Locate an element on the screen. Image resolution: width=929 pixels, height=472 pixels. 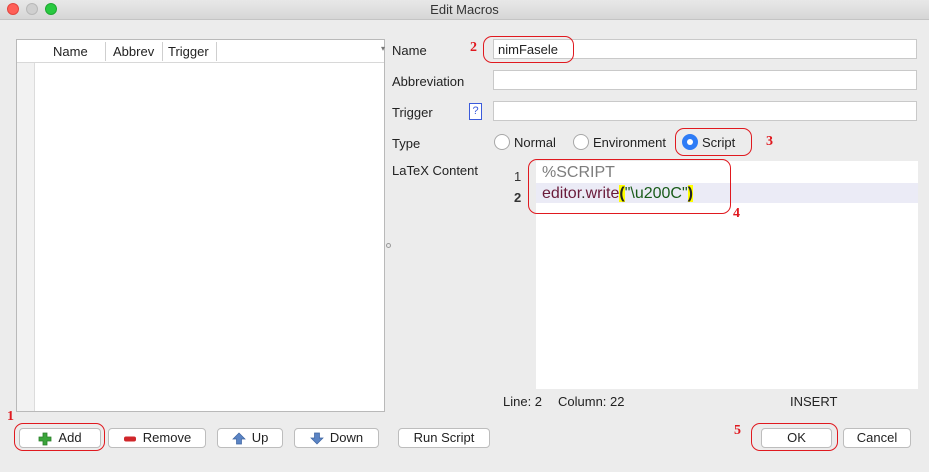
name-label: Name is located at coordinates (409, 50).